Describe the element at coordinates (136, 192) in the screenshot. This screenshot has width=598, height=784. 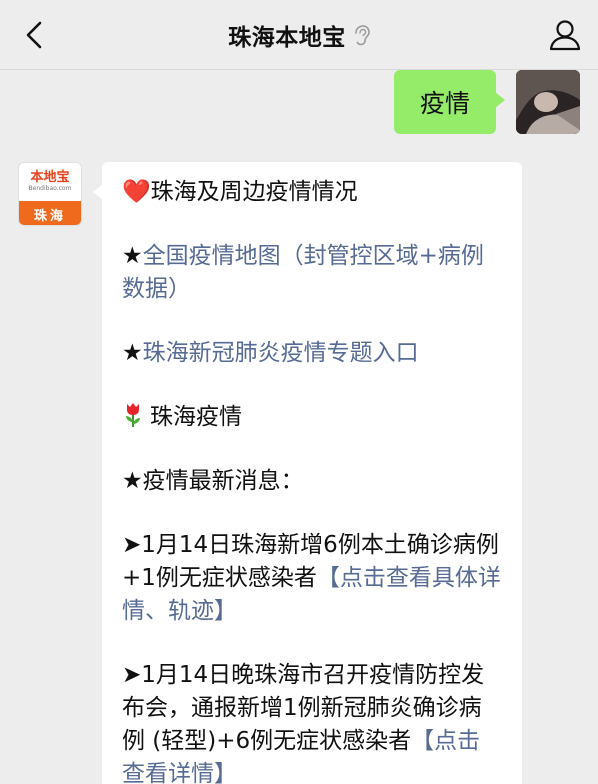
I see `heart-icon: ❤️` at that location.